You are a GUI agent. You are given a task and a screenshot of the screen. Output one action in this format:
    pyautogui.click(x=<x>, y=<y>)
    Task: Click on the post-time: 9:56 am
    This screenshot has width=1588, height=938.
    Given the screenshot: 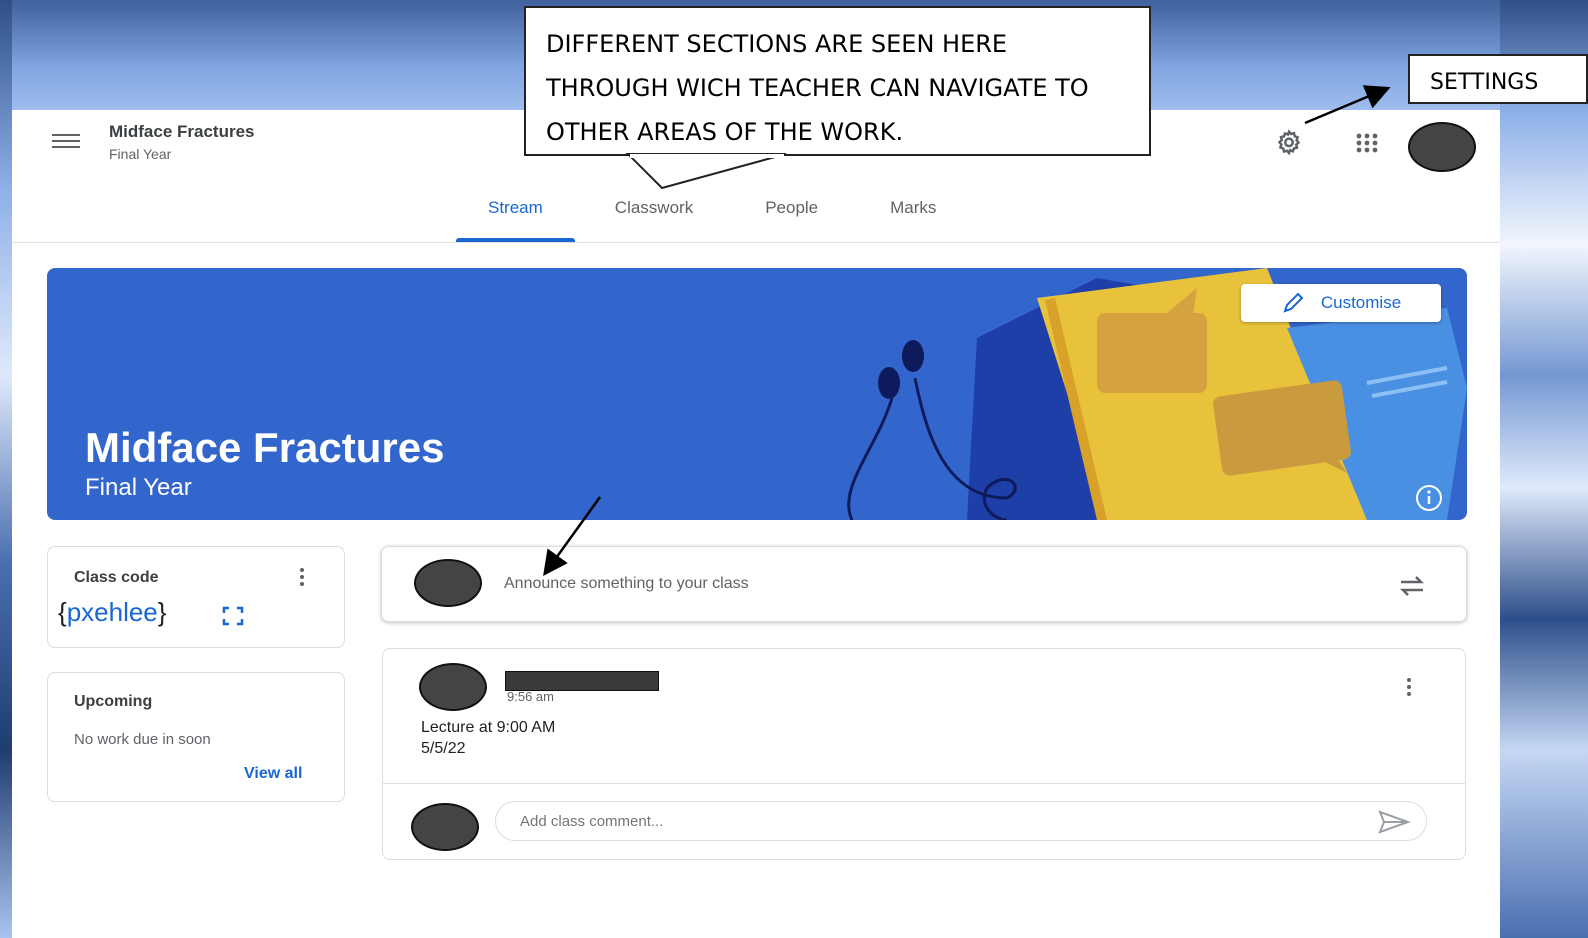 What is the action you would take?
    pyautogui.click(x=530, y=696)
    